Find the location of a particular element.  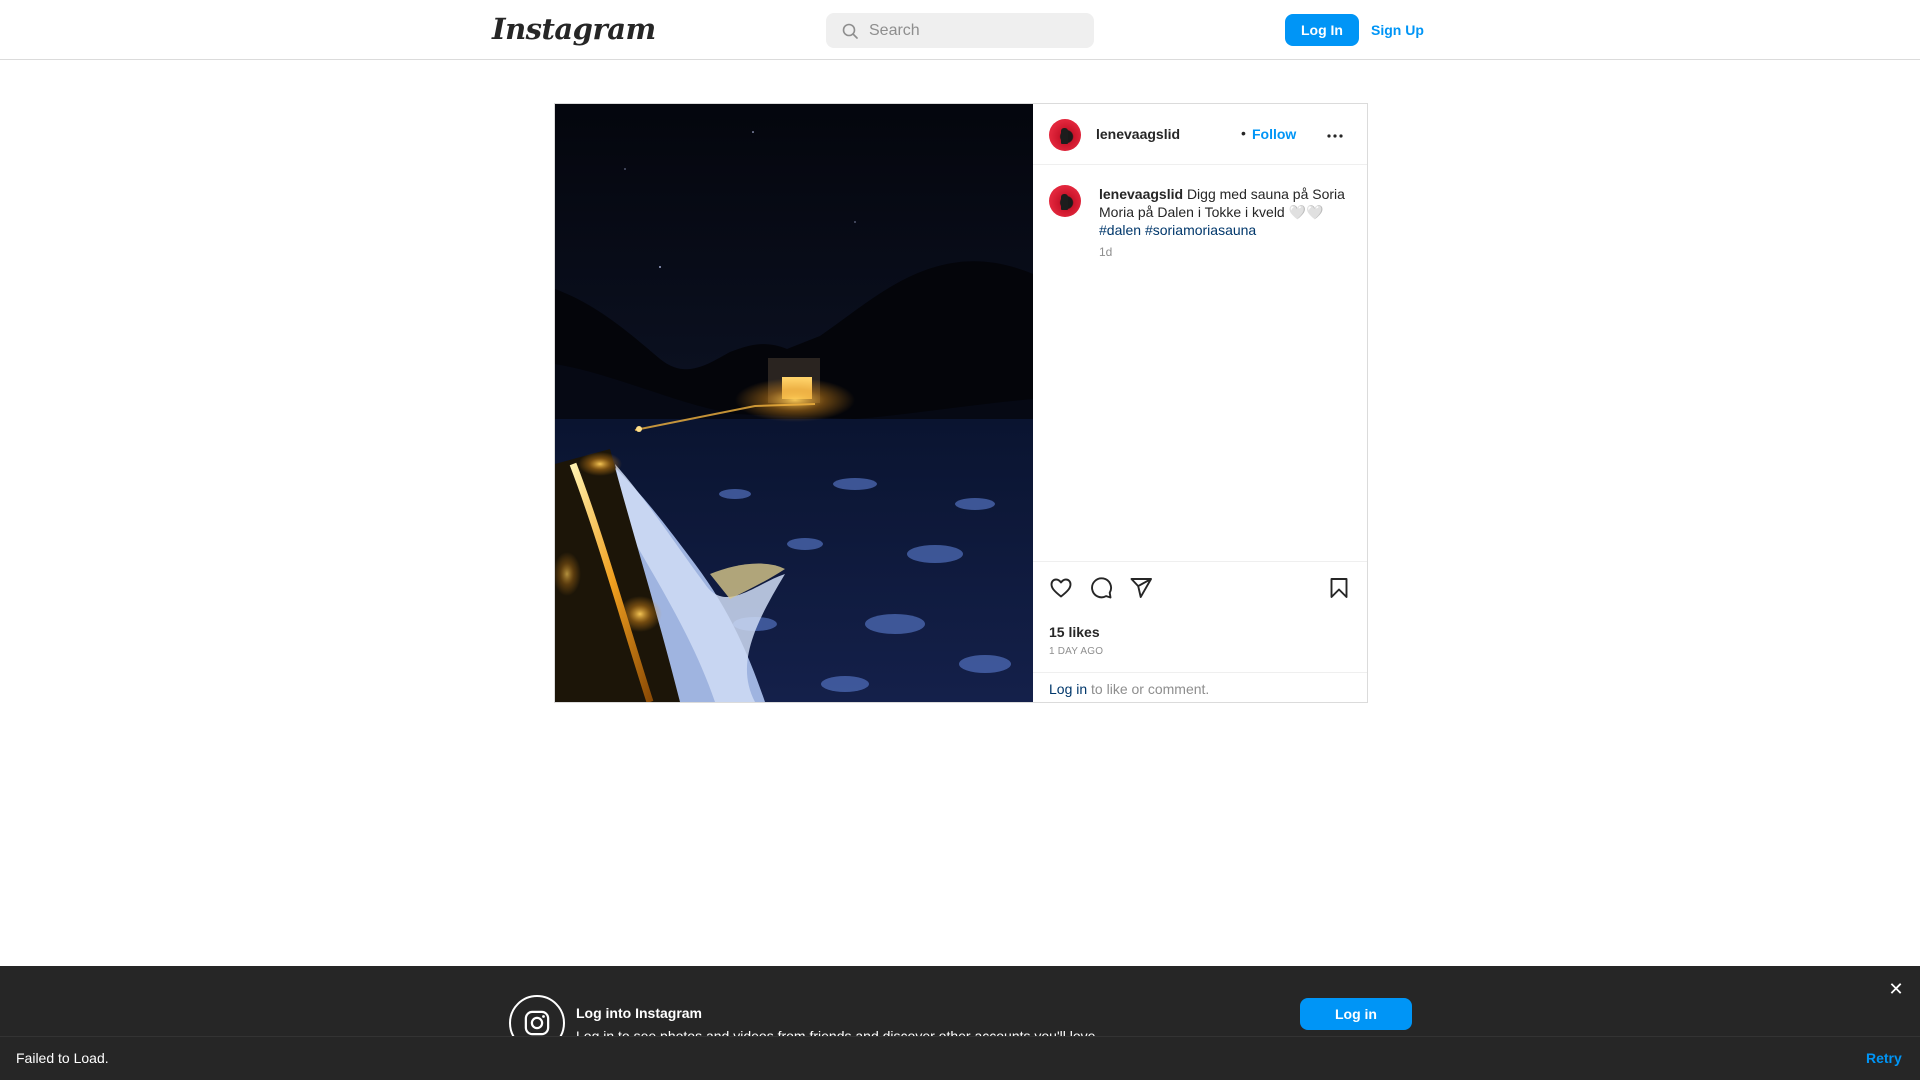

comment-prompt: Log in to like or comment. is located at coordinates (1200, 687).